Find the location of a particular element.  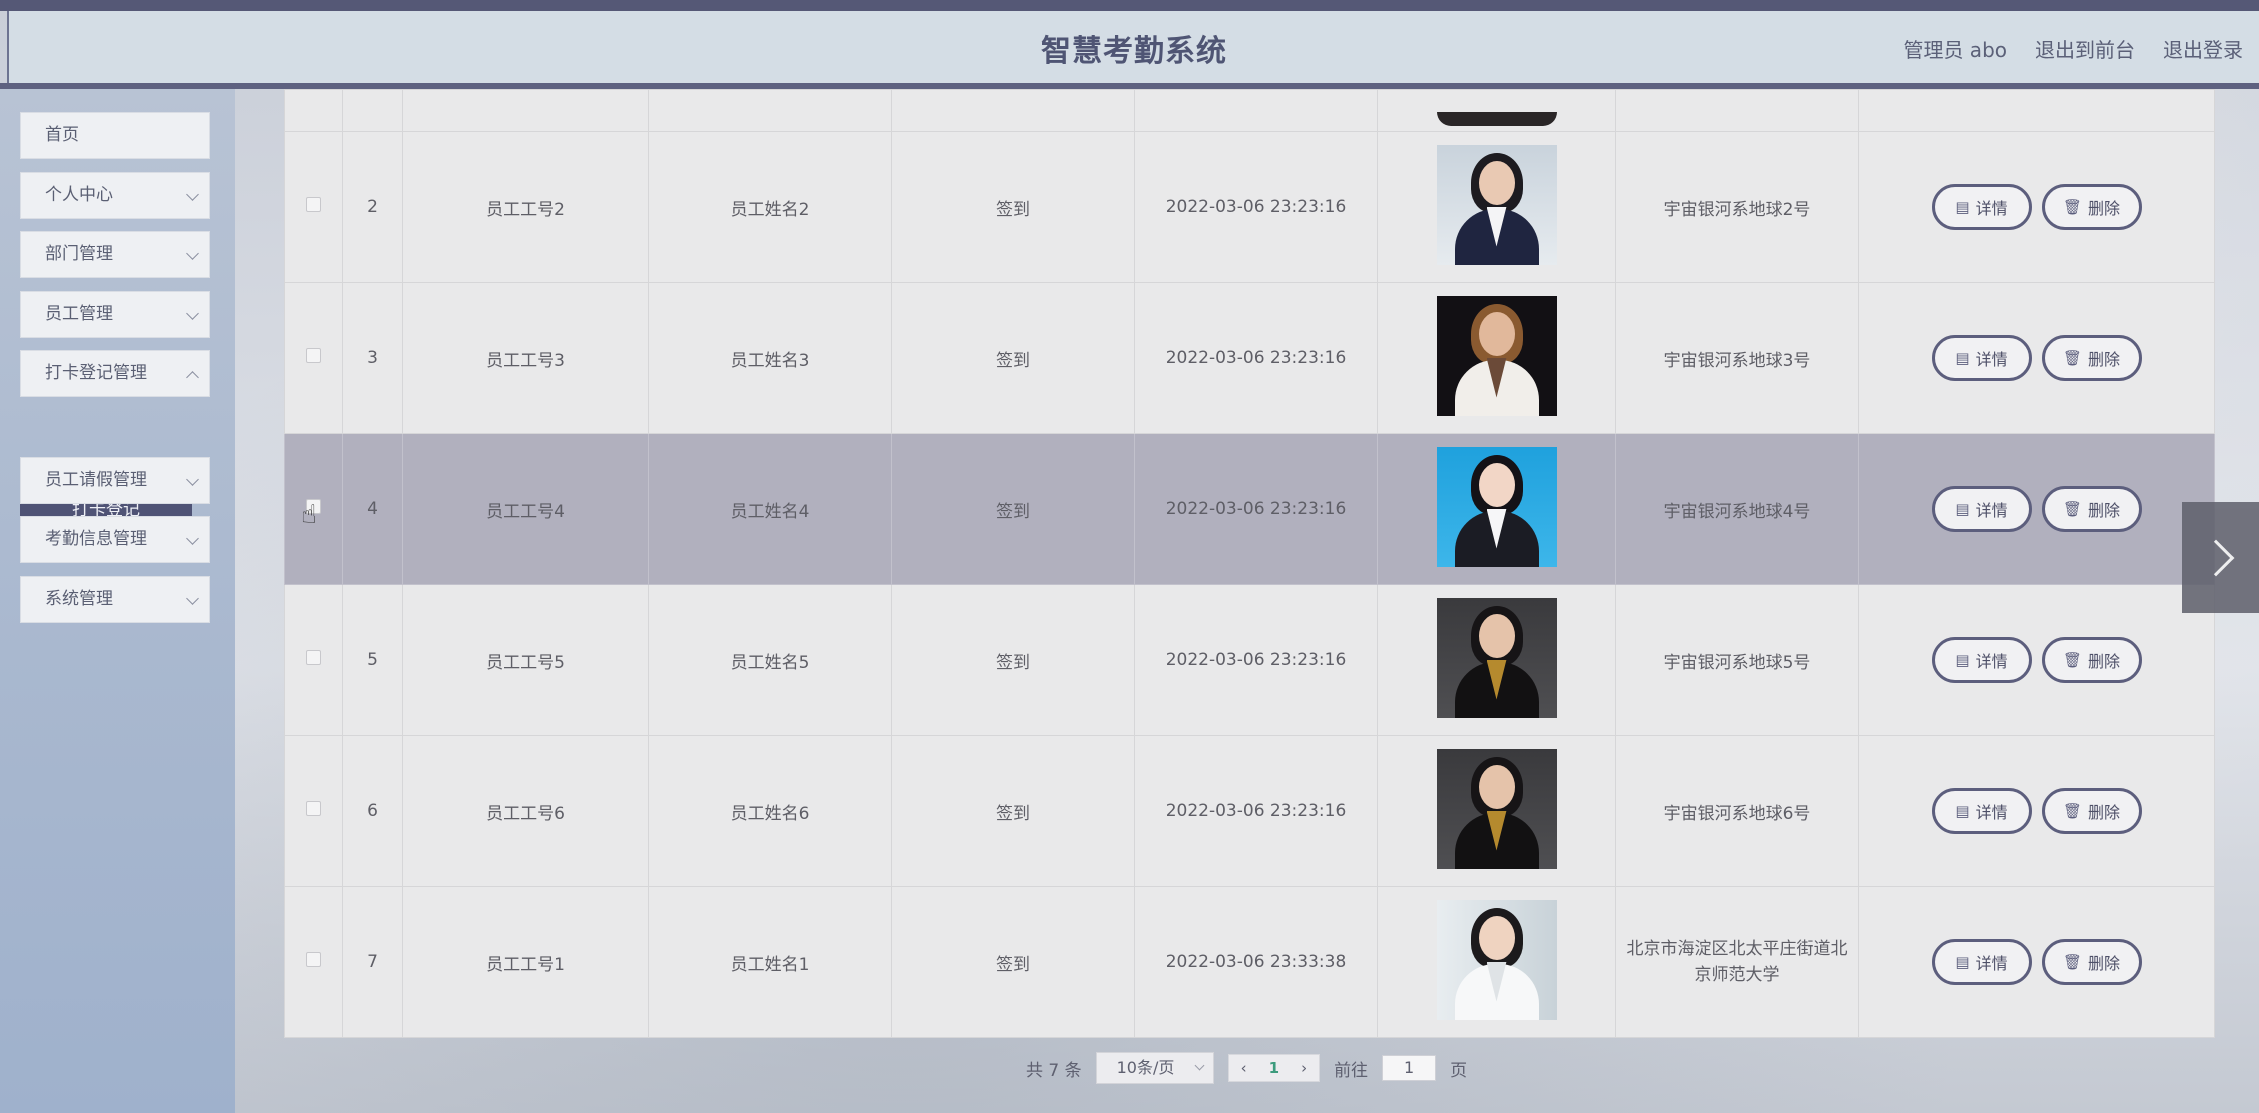

sidebar-item-attendance-info: 考勤信息管理 is located at coordinates (115, 539).